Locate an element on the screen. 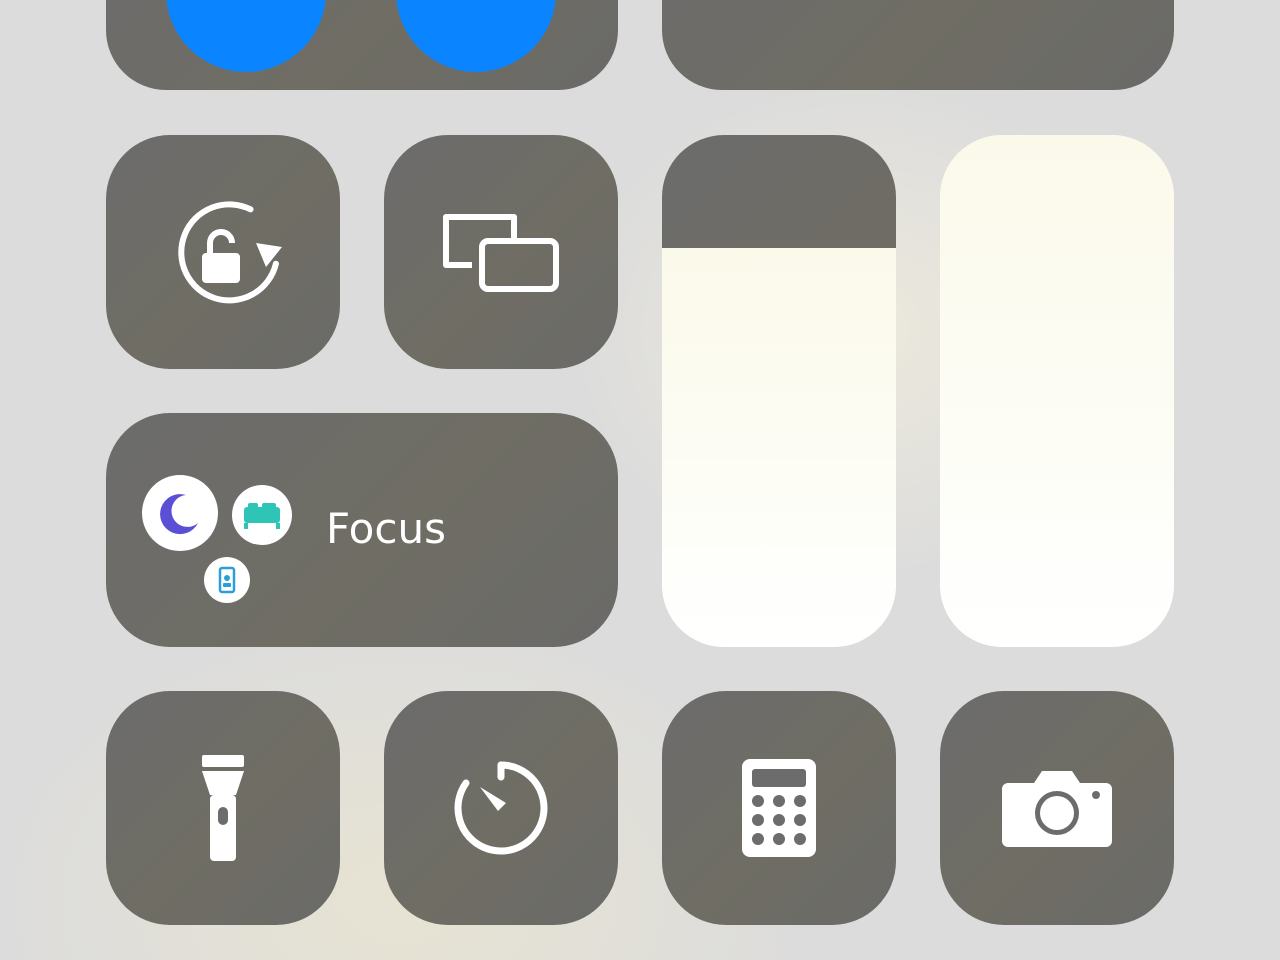 The image size is (1280, 960). flashlight-icon is located at coordinates (223, 808).